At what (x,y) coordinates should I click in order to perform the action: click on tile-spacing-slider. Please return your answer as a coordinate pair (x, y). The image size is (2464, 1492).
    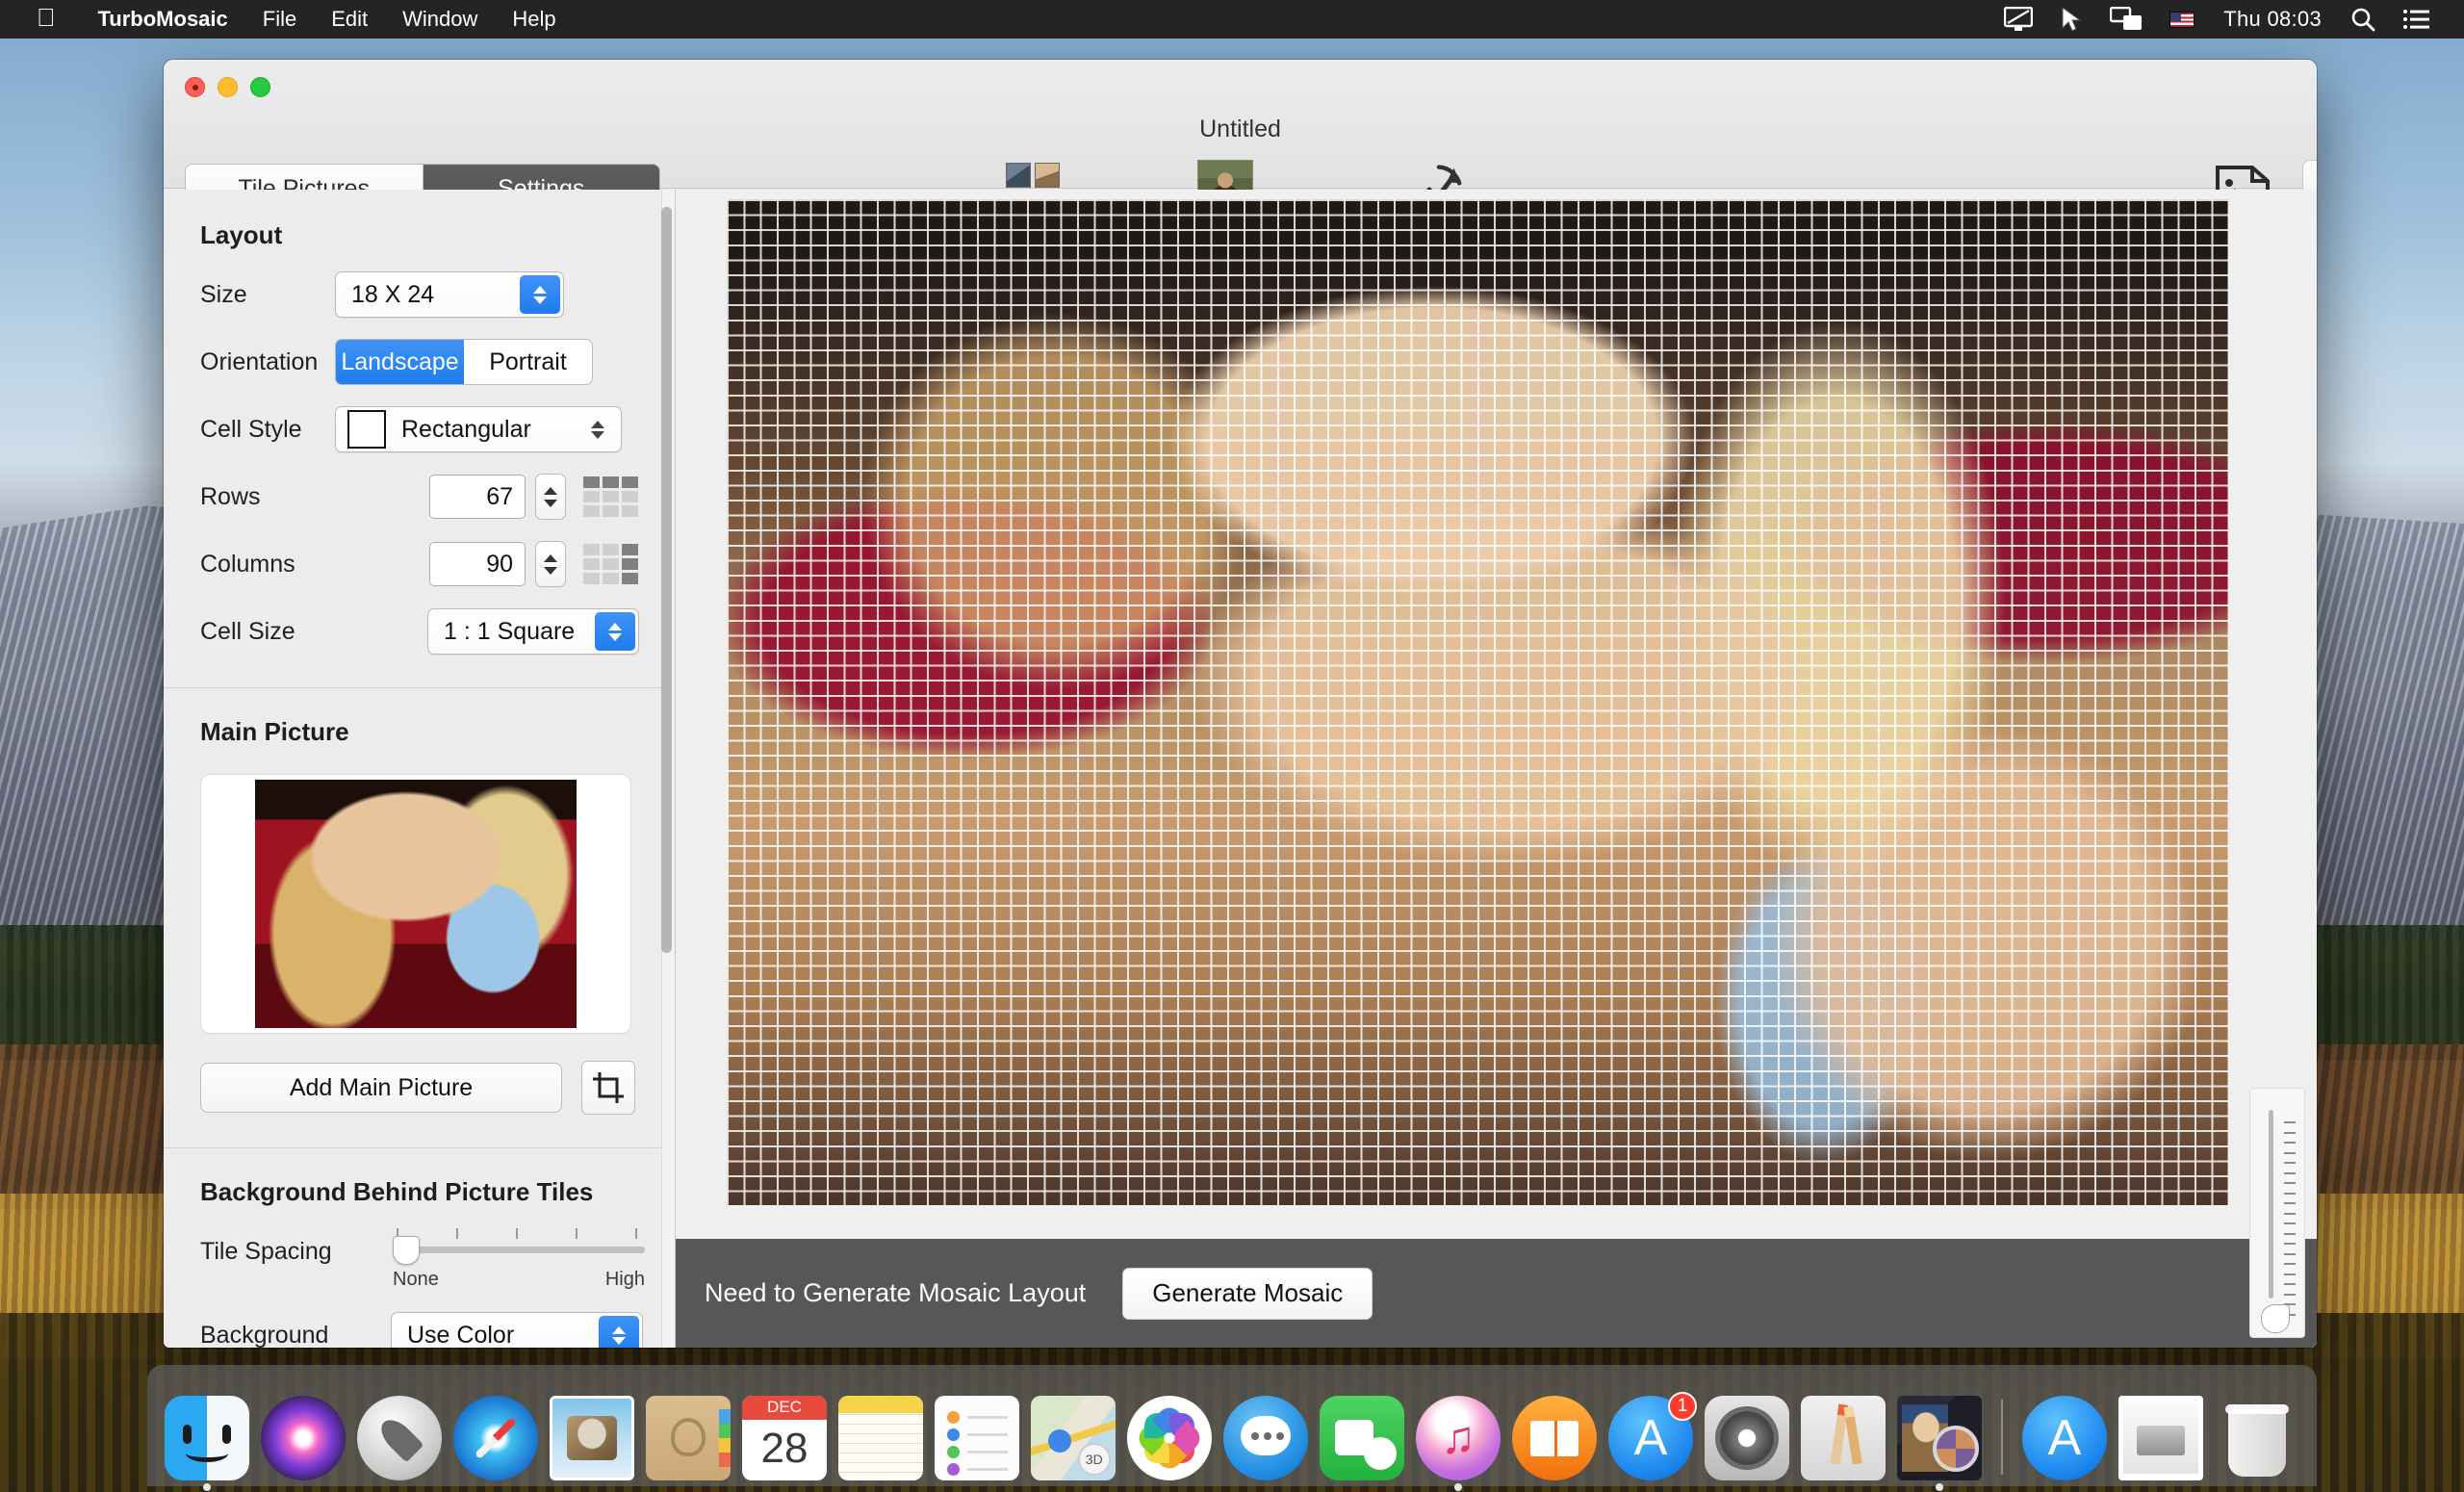
    Looking at the image, I should click on (519, 1247).